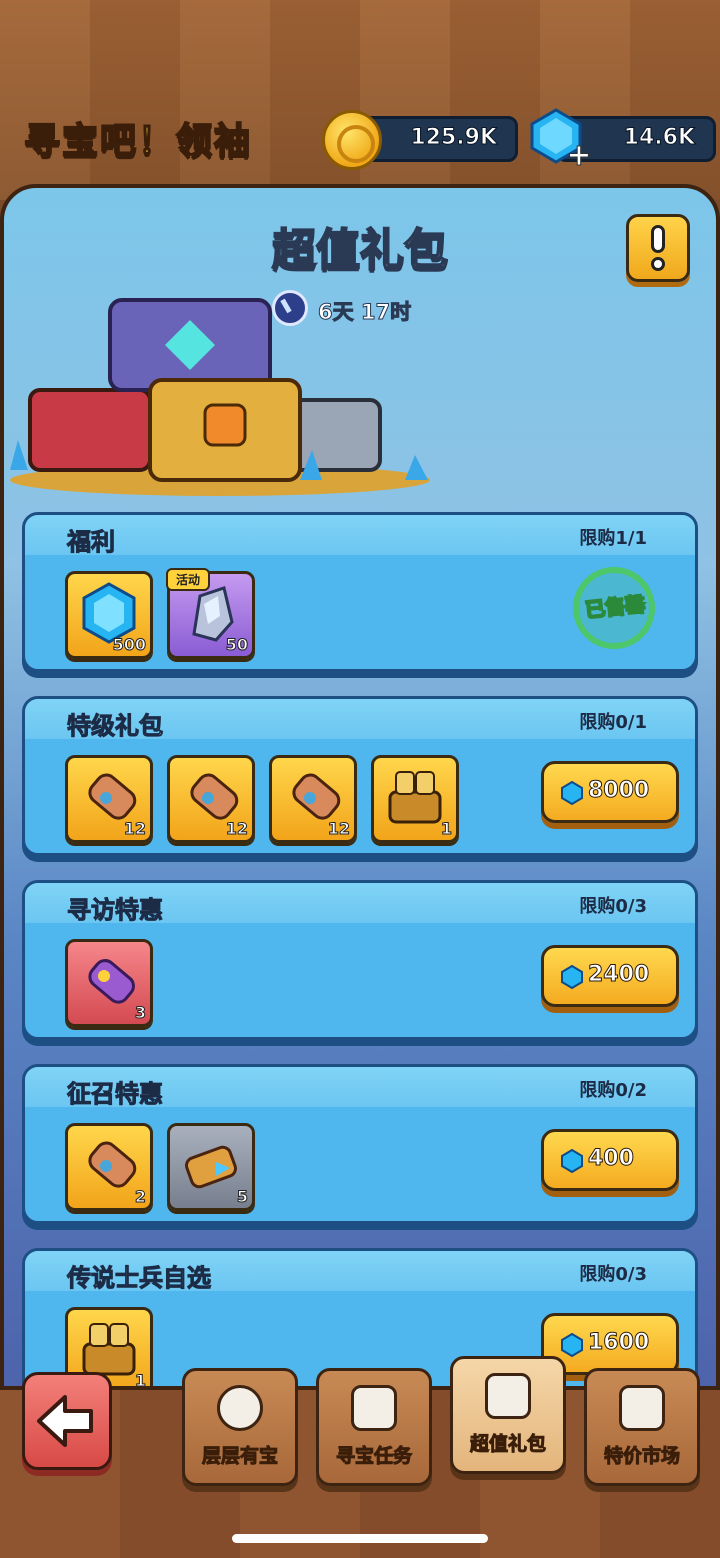  I want to click on item-slot: 2, so click(109, 1167).